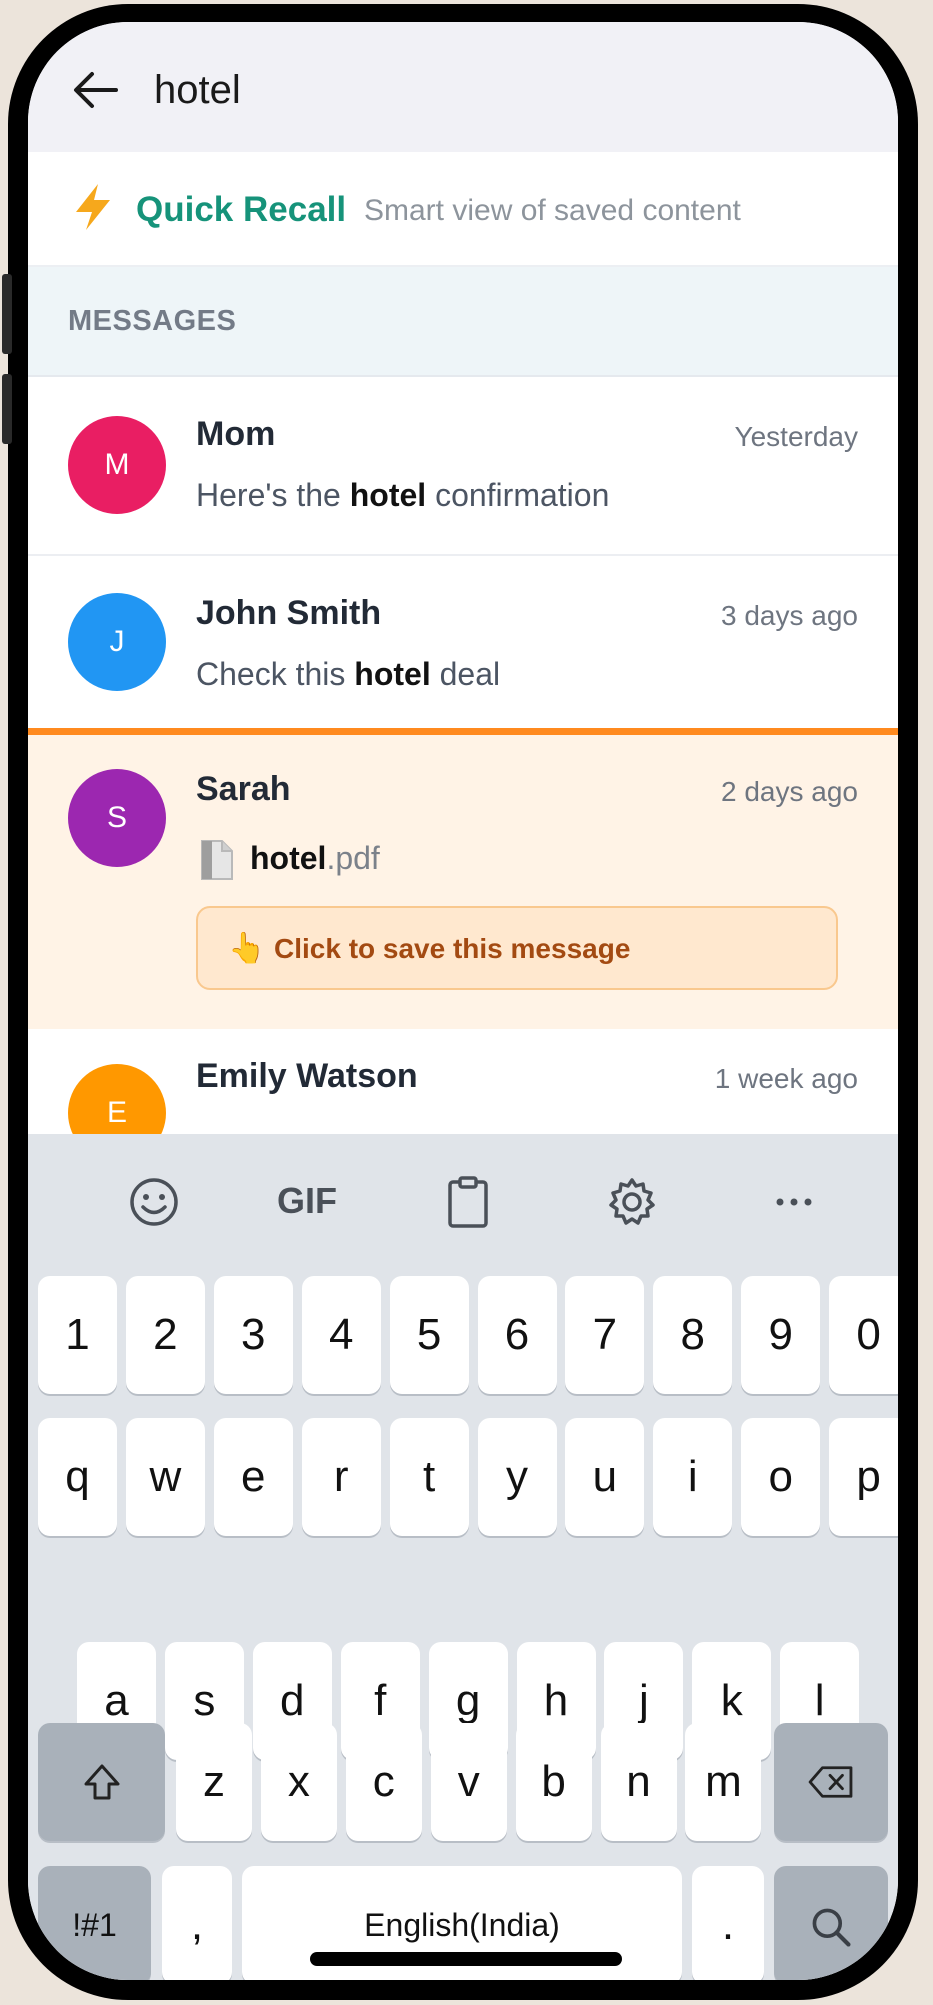 This screenshot has width=933, height=2005. What do you see at coordinates (96, 90) in the screenshot?
I see `arrow-left-icon` at bounding box center [96, 90].